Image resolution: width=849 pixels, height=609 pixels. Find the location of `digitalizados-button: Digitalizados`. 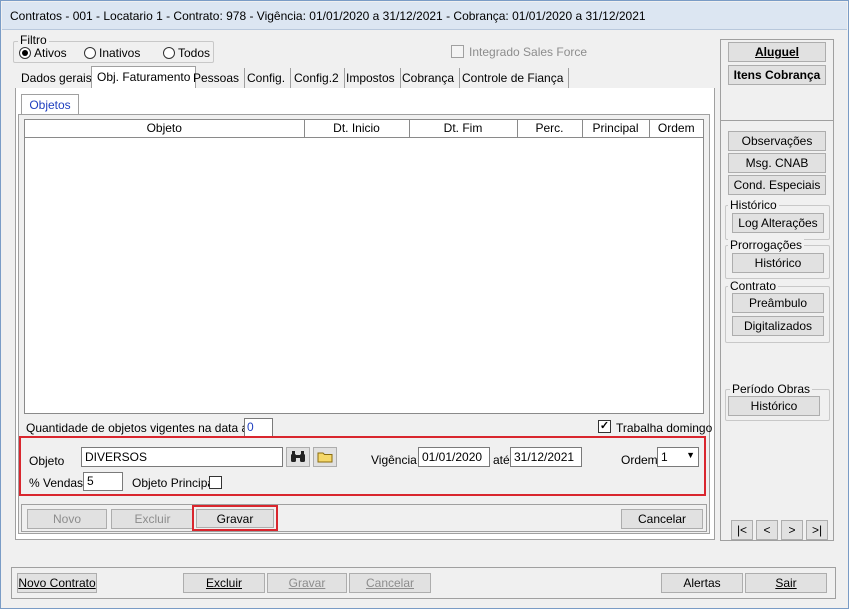

digitalizados-button: Digitalizados is located at coordinates (778, 326).